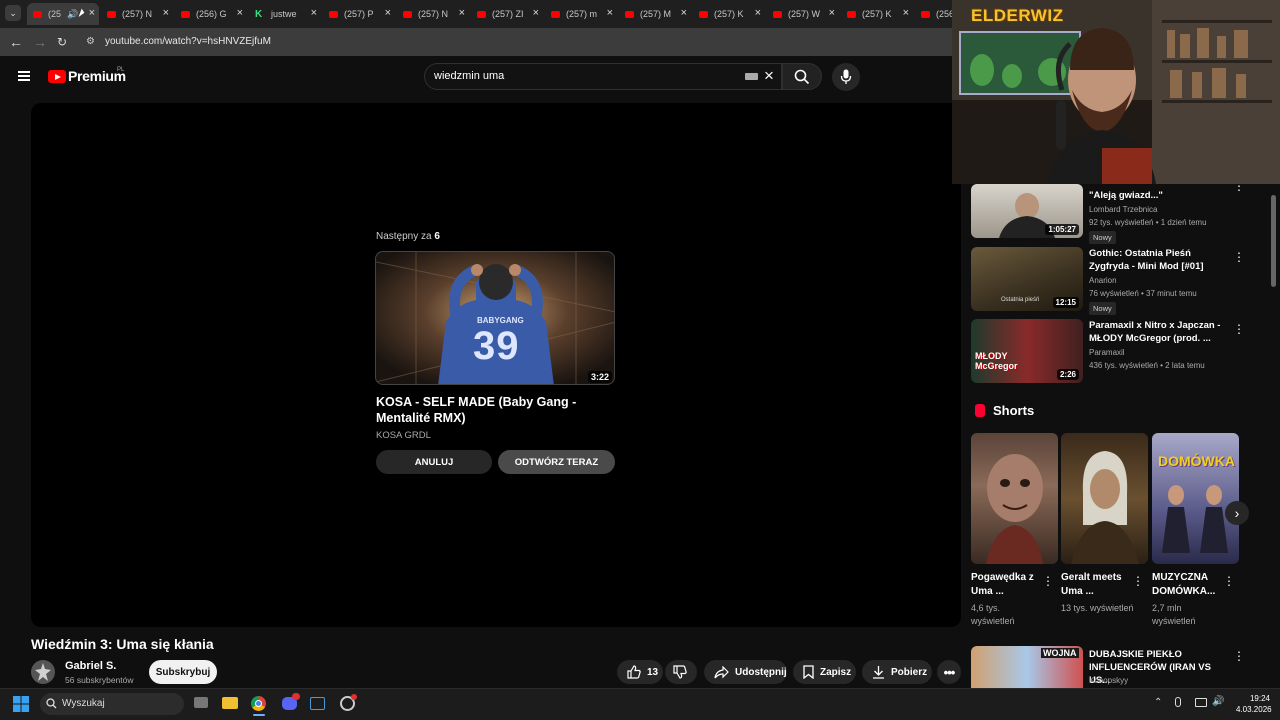 This screenshot has height=720, width=1280. What do you see at coordinates (40, 42) in the screenshot?
I see `forward-arrow-icon: →` at bounding box center [40, 42].